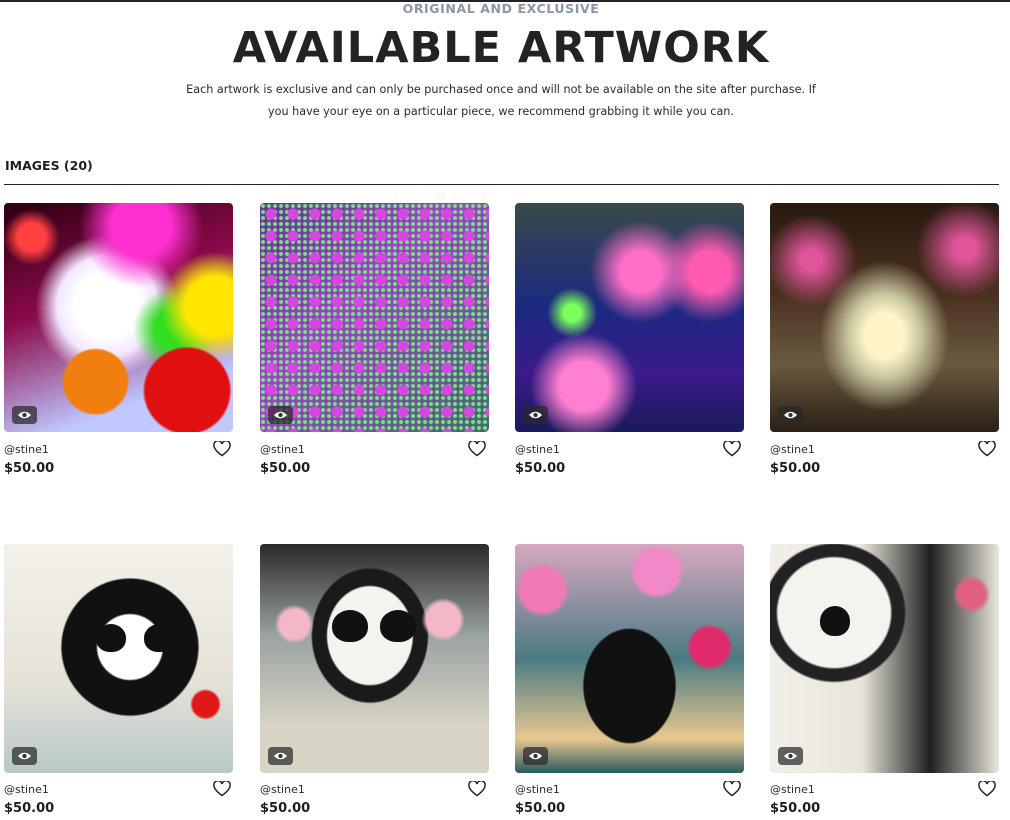 The width and height of the screenshot is (1010, 820). I want to click on page-title: AVAILABLE ARTWORK, so click(501, 48).